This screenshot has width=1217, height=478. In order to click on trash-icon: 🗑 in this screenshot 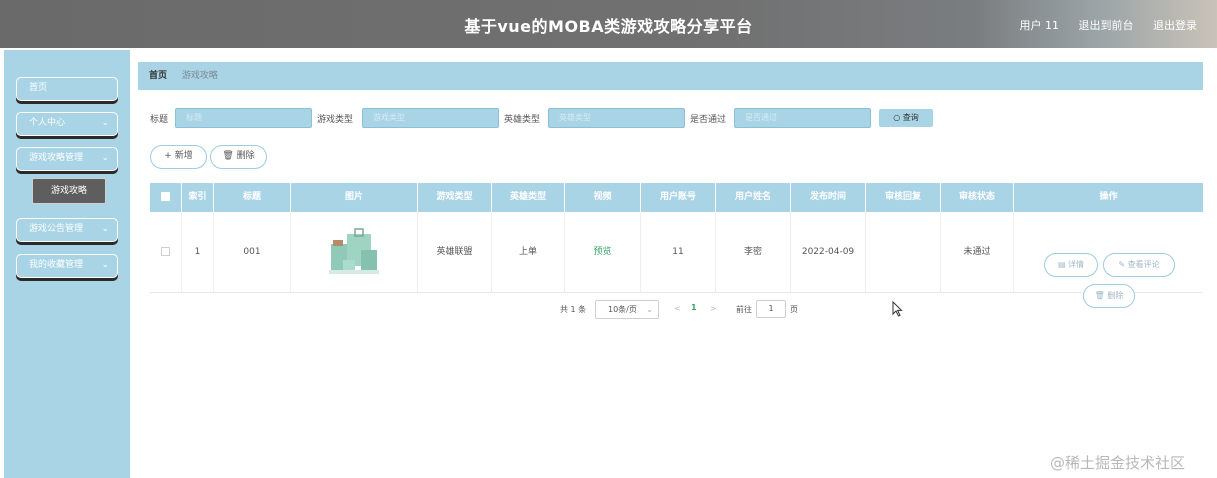, I will do `click(1101, 295)`.